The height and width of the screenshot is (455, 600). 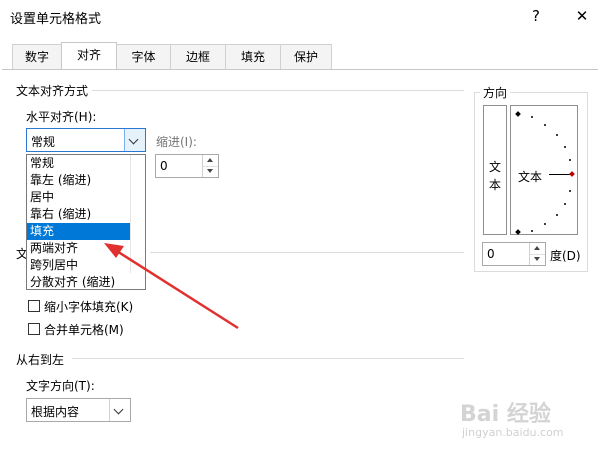 I want to click on annotation-arrow, so click(x=171, y=286).